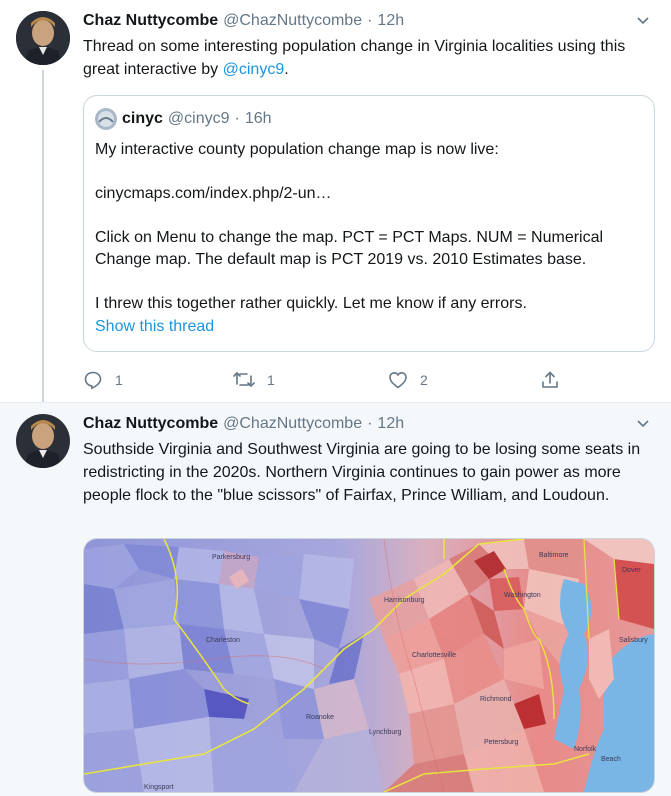 This screenshot has width=671, height=796. What do you see at coordinates (119, 380) in the screenshot?
I see `reply-count: 1` at bounding box center [119, 380].